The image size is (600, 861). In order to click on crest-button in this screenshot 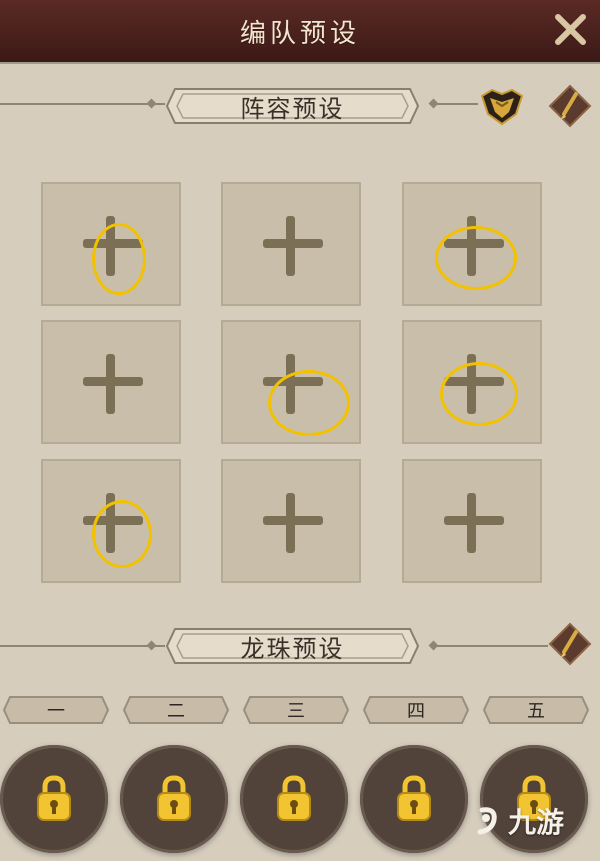, I will do `click(502, 106)`.